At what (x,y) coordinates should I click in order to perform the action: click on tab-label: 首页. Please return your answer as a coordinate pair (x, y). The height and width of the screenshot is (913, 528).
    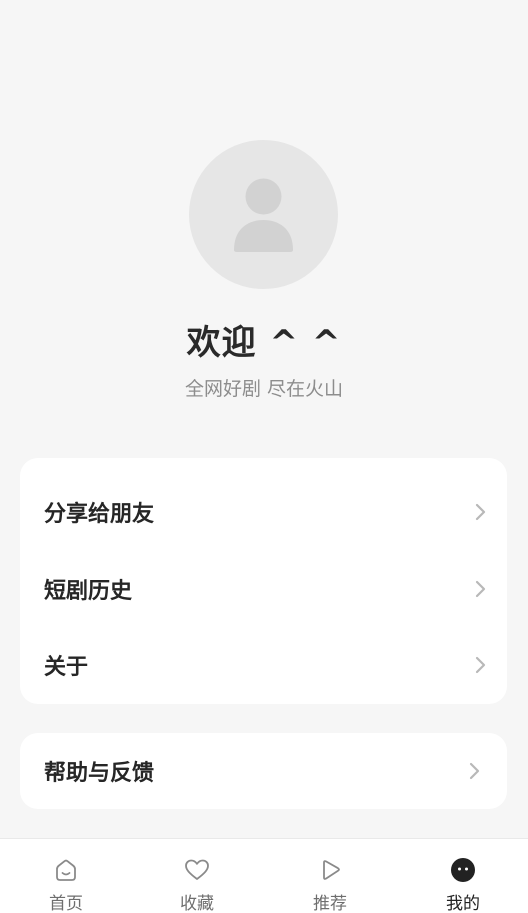
    Looking at the image, I should click on (66, 903).